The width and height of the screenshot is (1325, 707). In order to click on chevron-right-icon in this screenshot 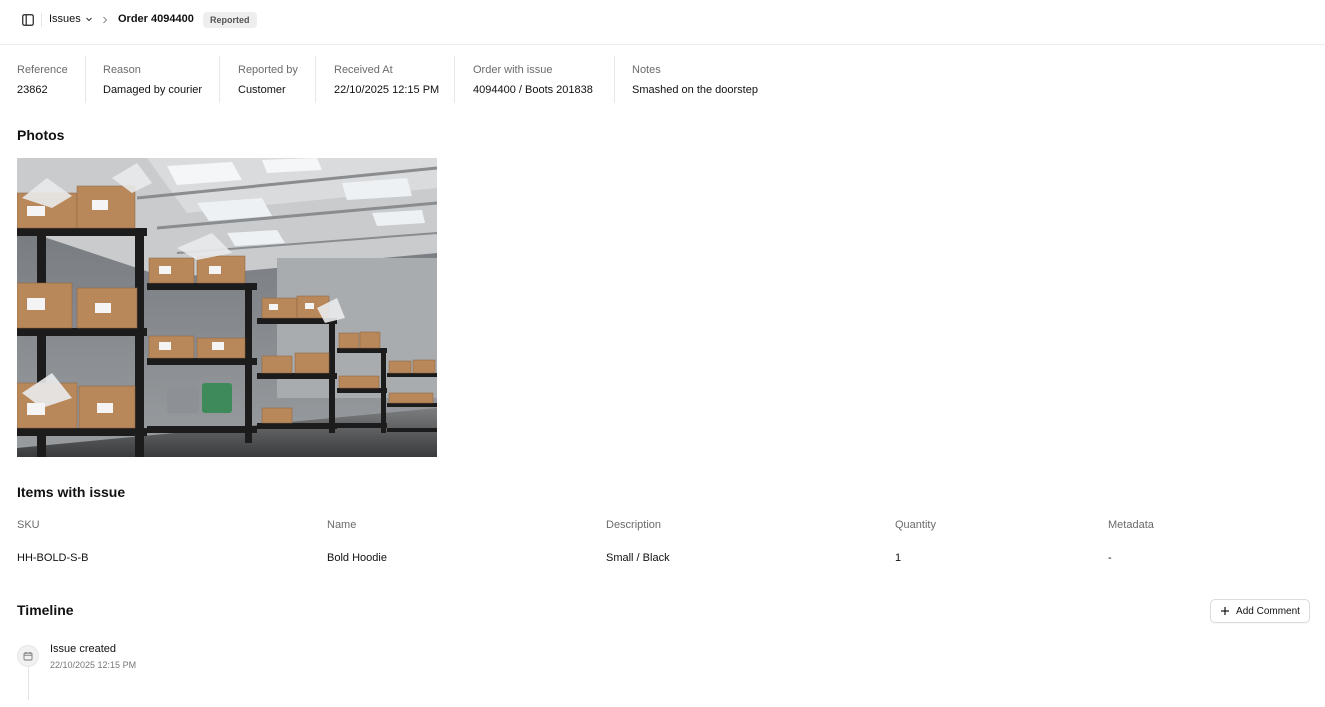, I will do `click(105, 20)`.